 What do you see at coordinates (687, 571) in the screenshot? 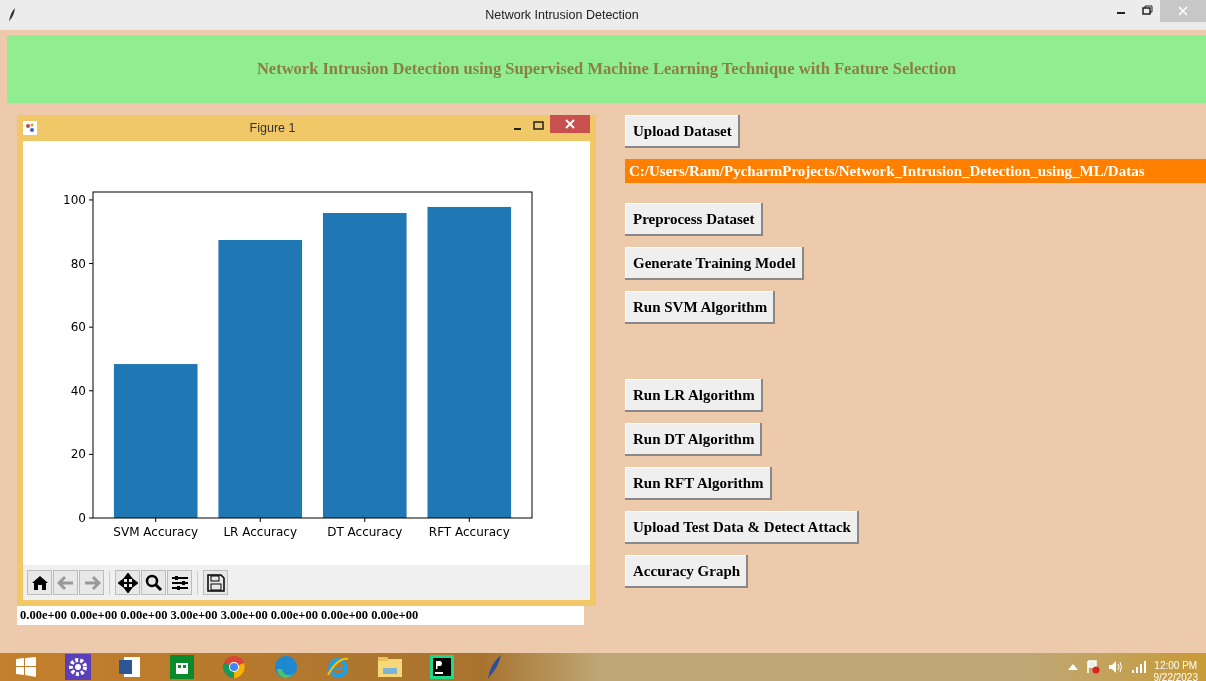
I see `action-button: Accuracy Graph` at bounding box center [687, 571].